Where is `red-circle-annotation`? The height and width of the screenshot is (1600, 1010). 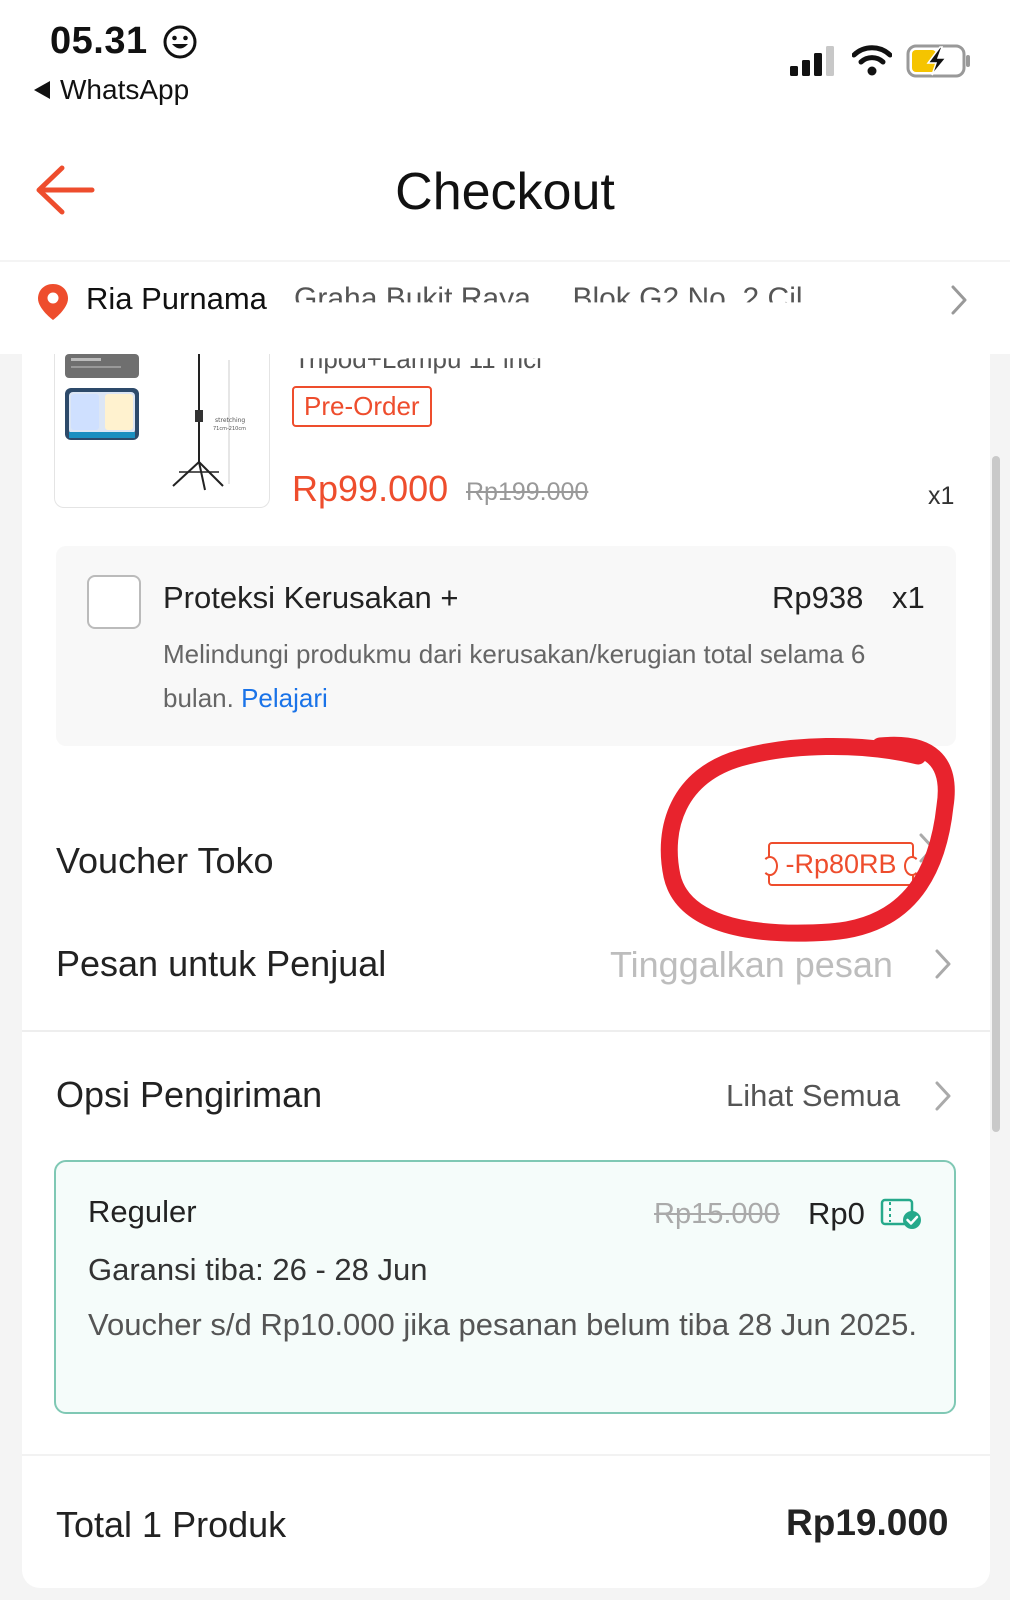 red-circle-annotation is located at coordinates (807, 839).